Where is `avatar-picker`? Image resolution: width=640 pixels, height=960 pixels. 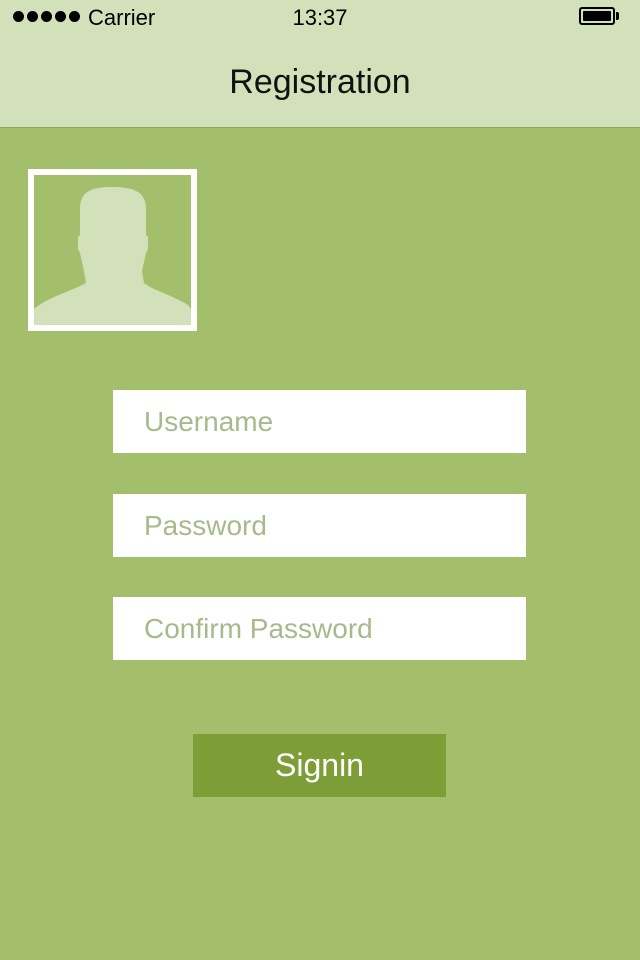
avatar-picker is located at coordinates (112, 250).